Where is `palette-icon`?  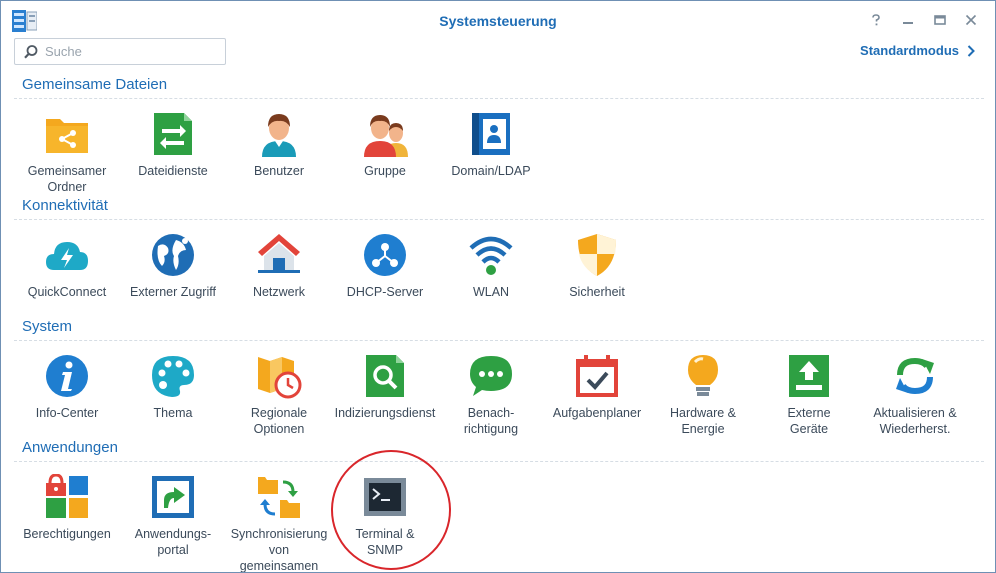
palette-icon is located at coordinates (173, 376).